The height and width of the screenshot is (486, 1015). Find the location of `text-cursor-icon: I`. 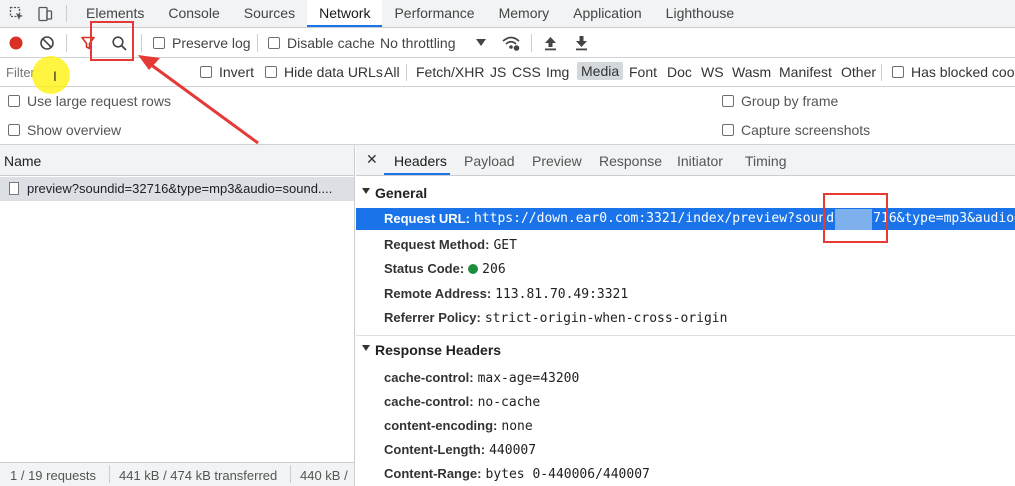

text-cursor-icon: I is located at coordinates (55, 76).